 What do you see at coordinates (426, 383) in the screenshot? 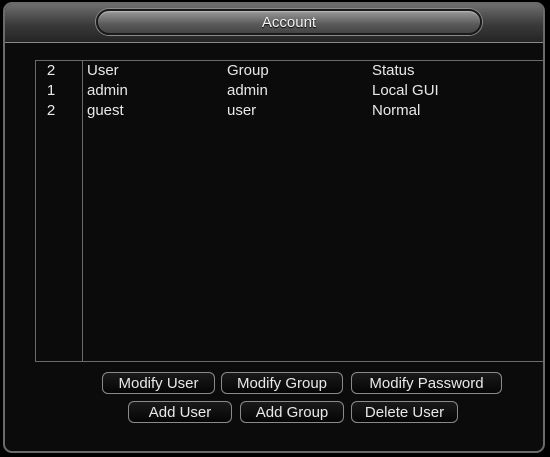
I see `modify-password-button: Modify Password` at bounding box center [426, 383].